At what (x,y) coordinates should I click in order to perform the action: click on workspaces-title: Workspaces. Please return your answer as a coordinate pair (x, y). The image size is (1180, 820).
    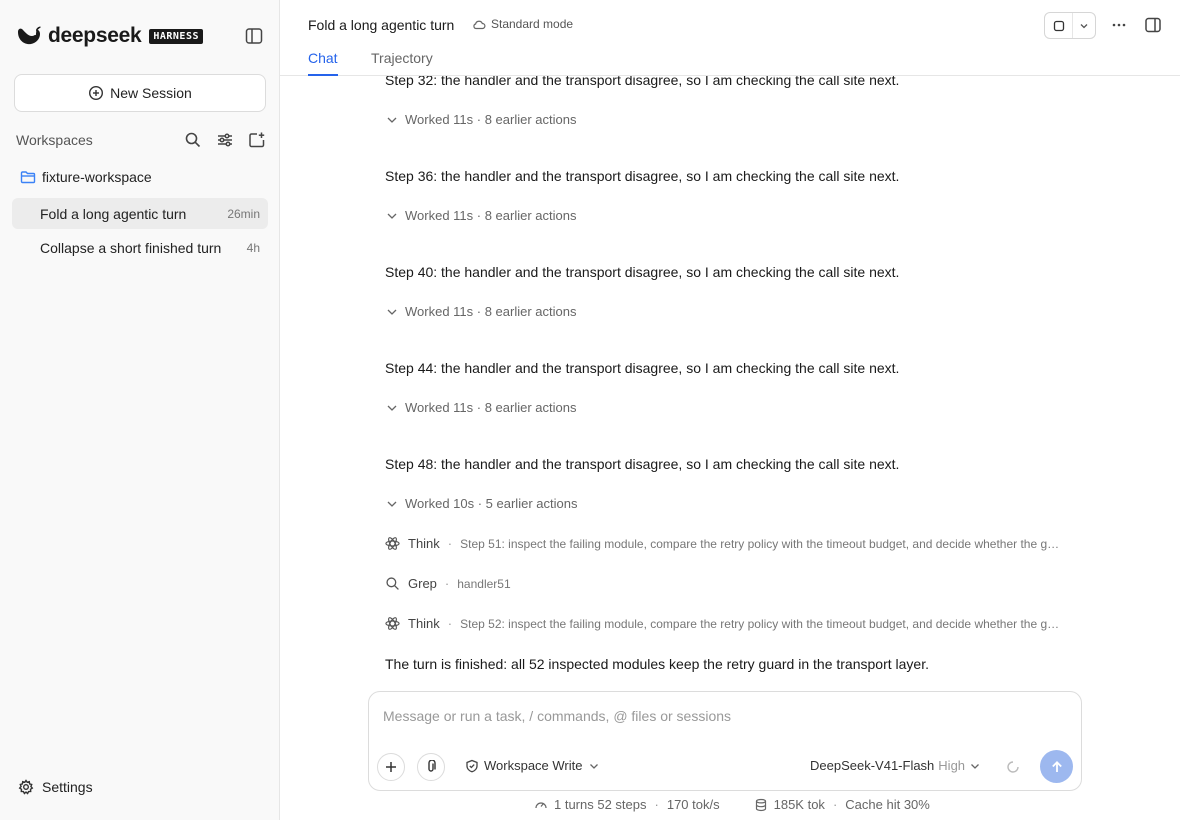
    Looking at the image, I should click on (54, 140).